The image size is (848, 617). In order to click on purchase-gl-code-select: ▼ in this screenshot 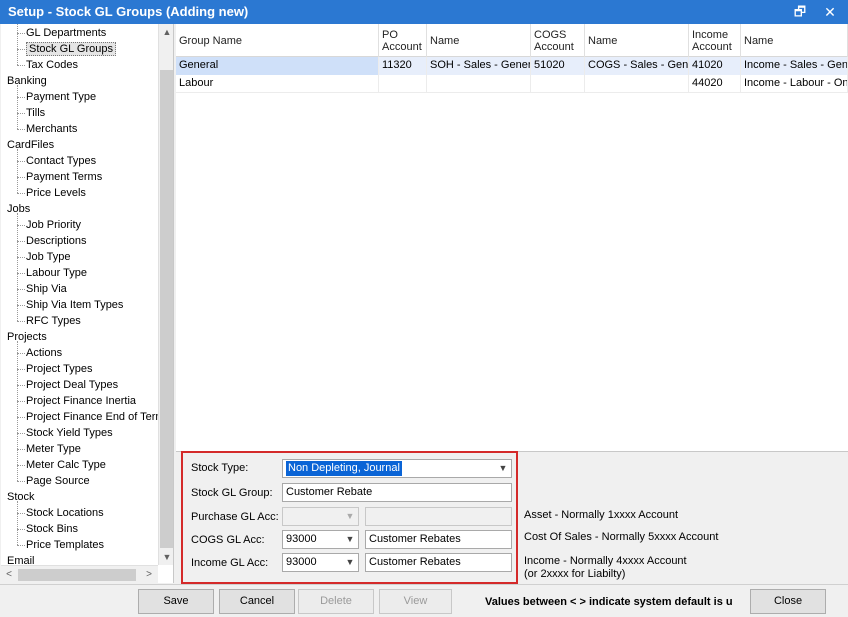, I will do `click(320, 516)`.